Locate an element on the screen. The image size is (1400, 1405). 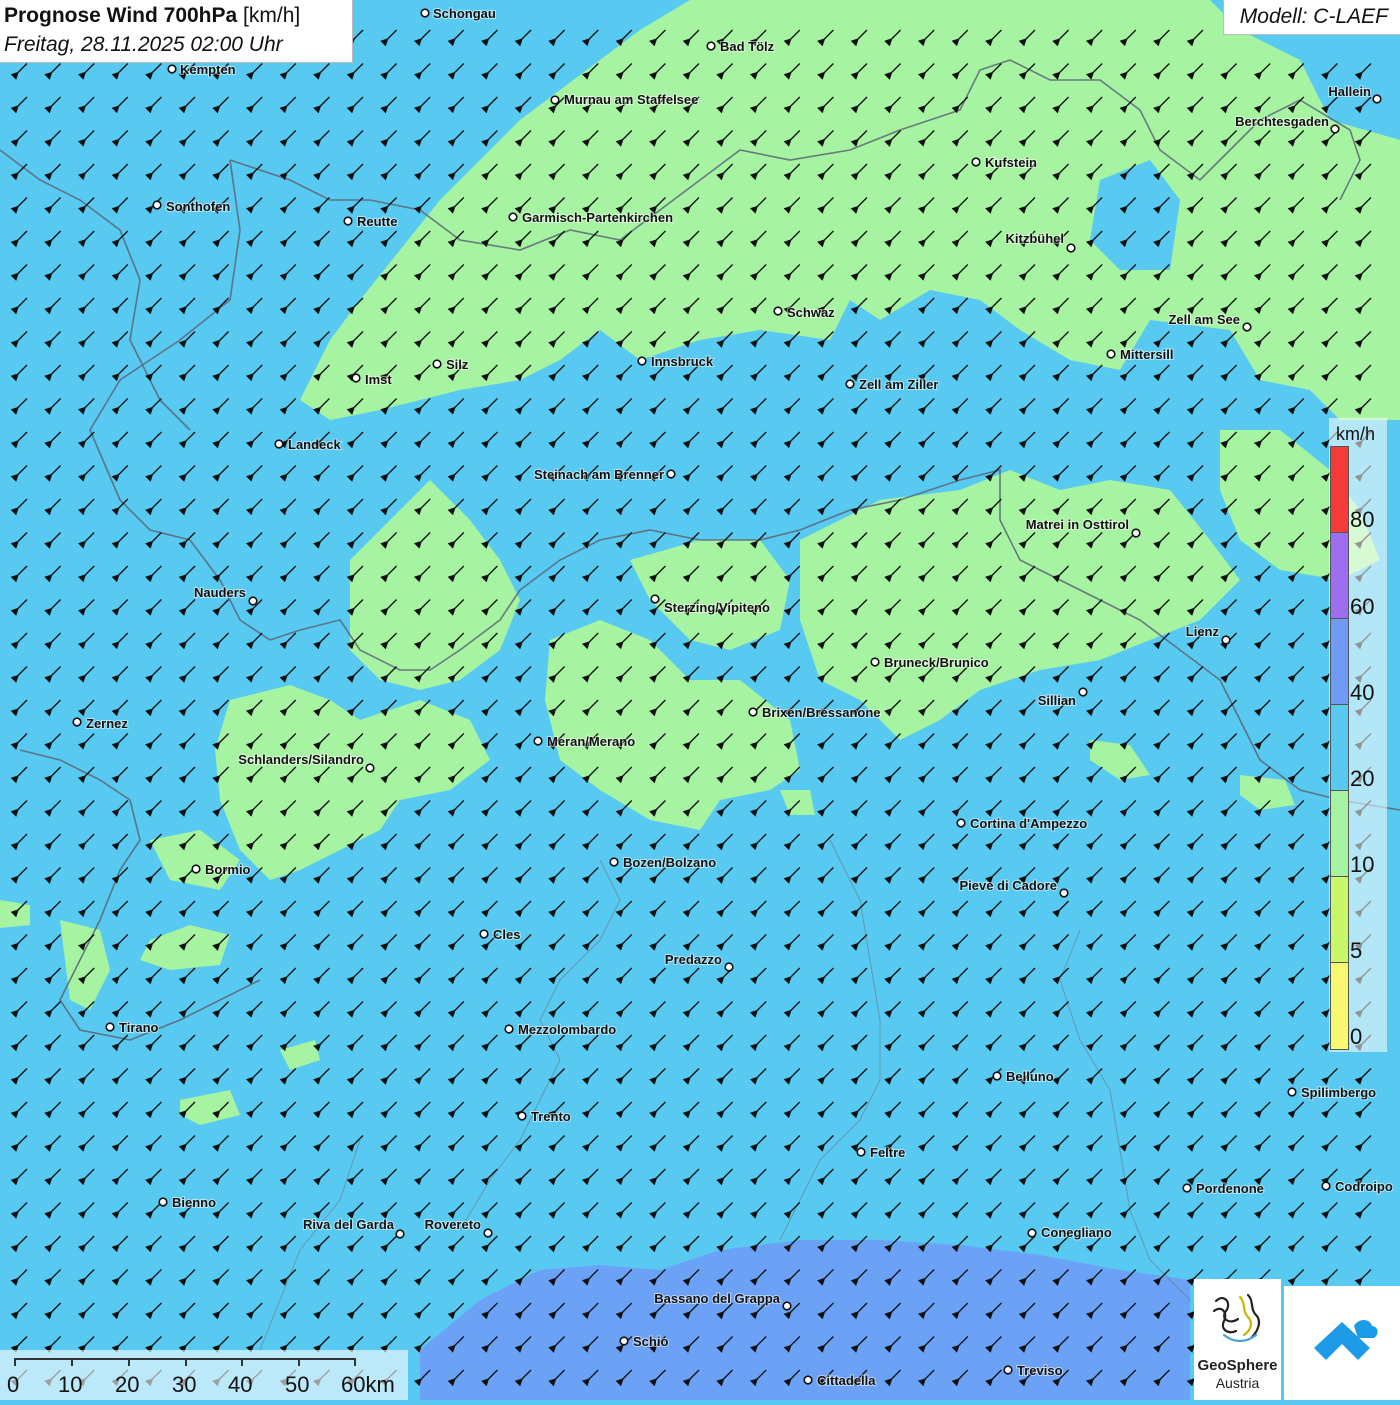
legend-tick-label: 0 is located at coordinates (1356, 1036).